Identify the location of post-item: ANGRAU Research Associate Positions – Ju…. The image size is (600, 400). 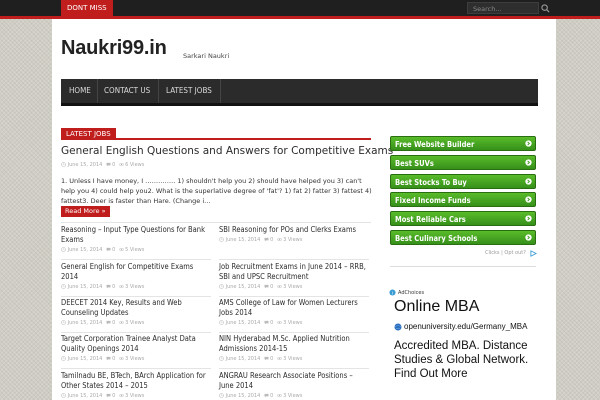
(293, 385).